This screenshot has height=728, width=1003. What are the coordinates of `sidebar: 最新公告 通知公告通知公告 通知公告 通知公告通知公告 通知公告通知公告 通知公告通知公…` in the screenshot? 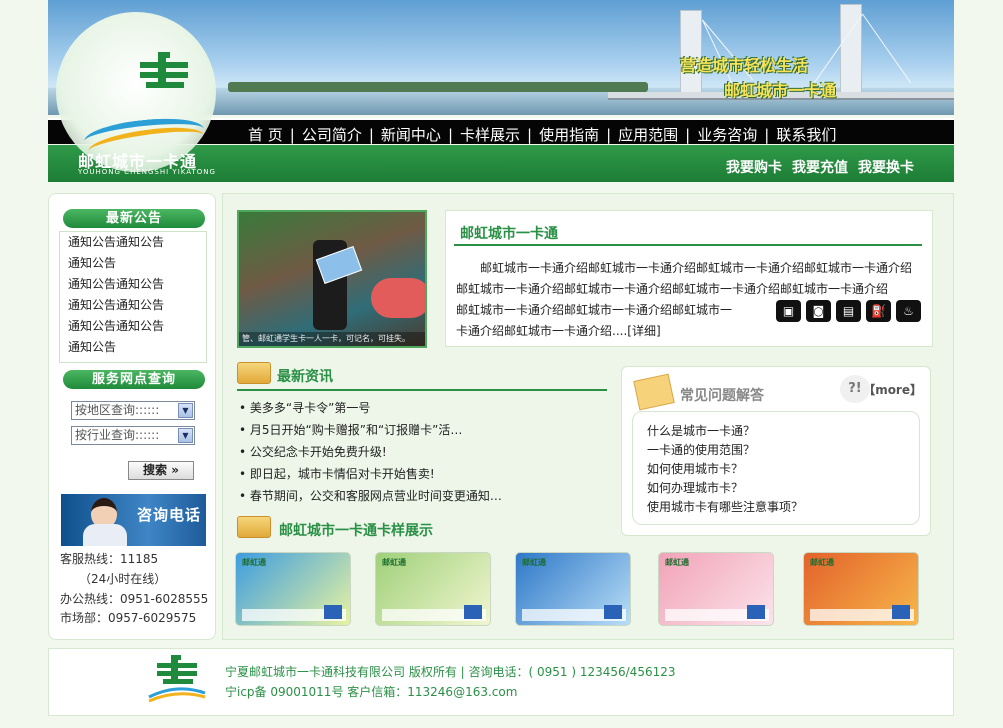 It's located at (132, 416).